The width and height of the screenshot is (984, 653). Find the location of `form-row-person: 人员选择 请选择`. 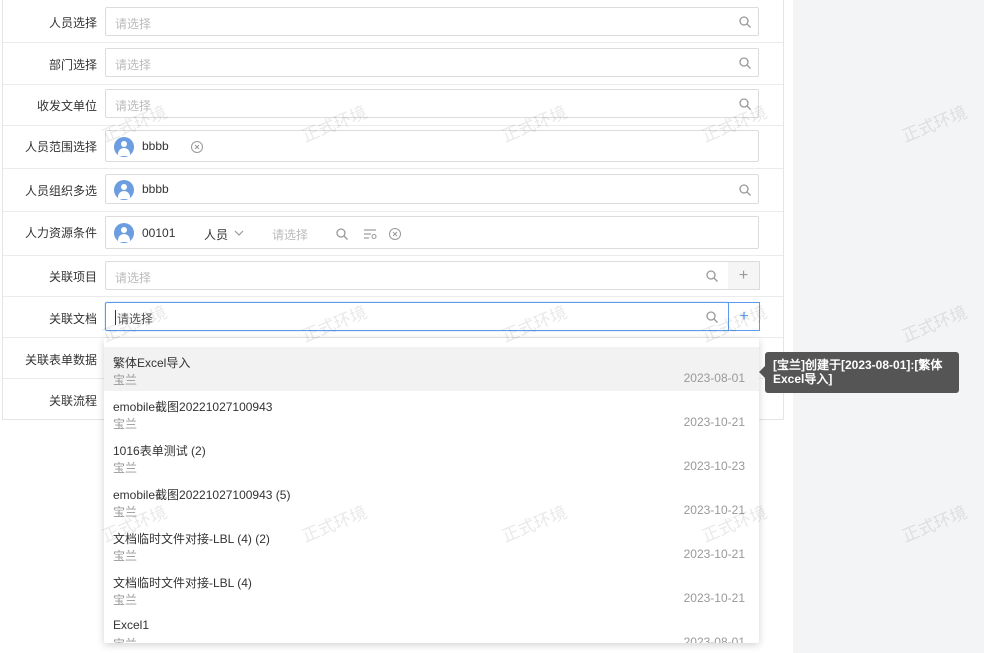

form-row-person: 人员选择 请选择 is located at coordinates (393, 21).